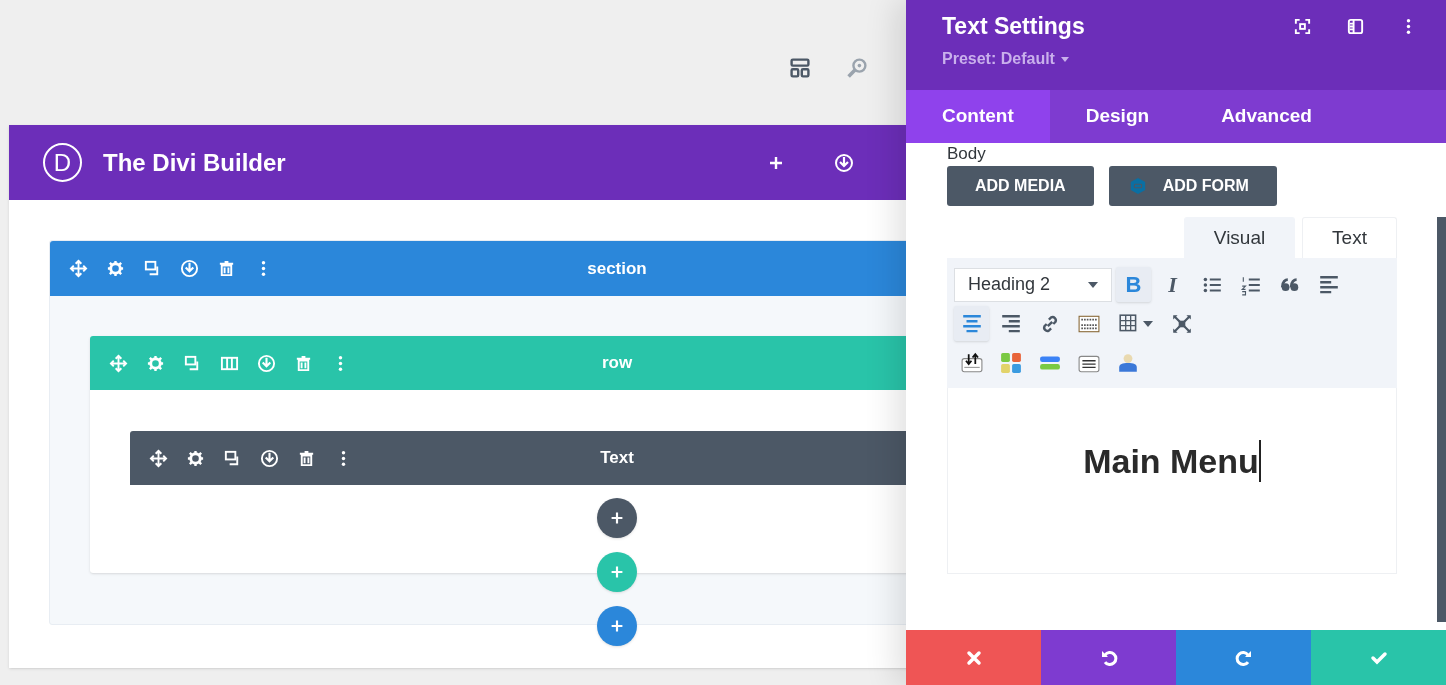 The height and width of the screenshot is (685, 1446). I want to click on editor-content: Main Menu, so click(1172, 481).